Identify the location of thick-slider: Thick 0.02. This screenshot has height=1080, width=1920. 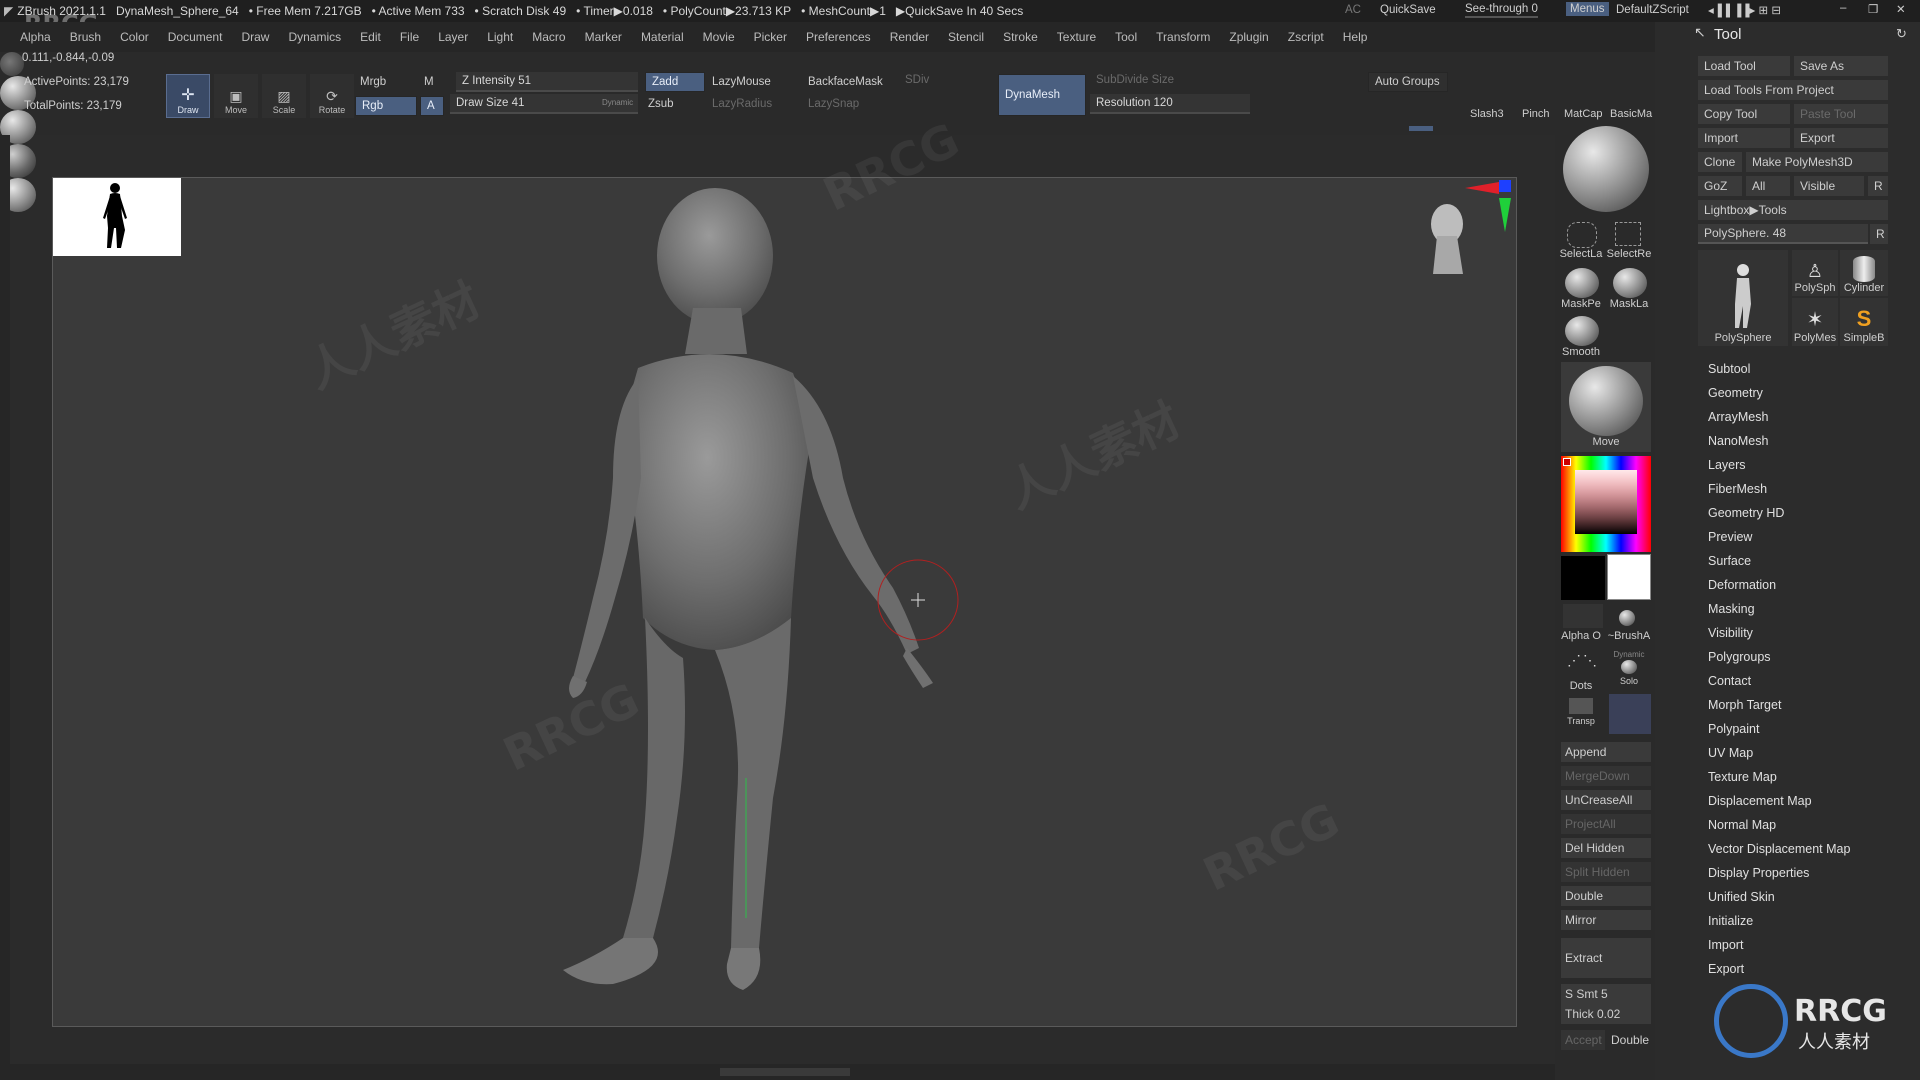
(1606, 1014).